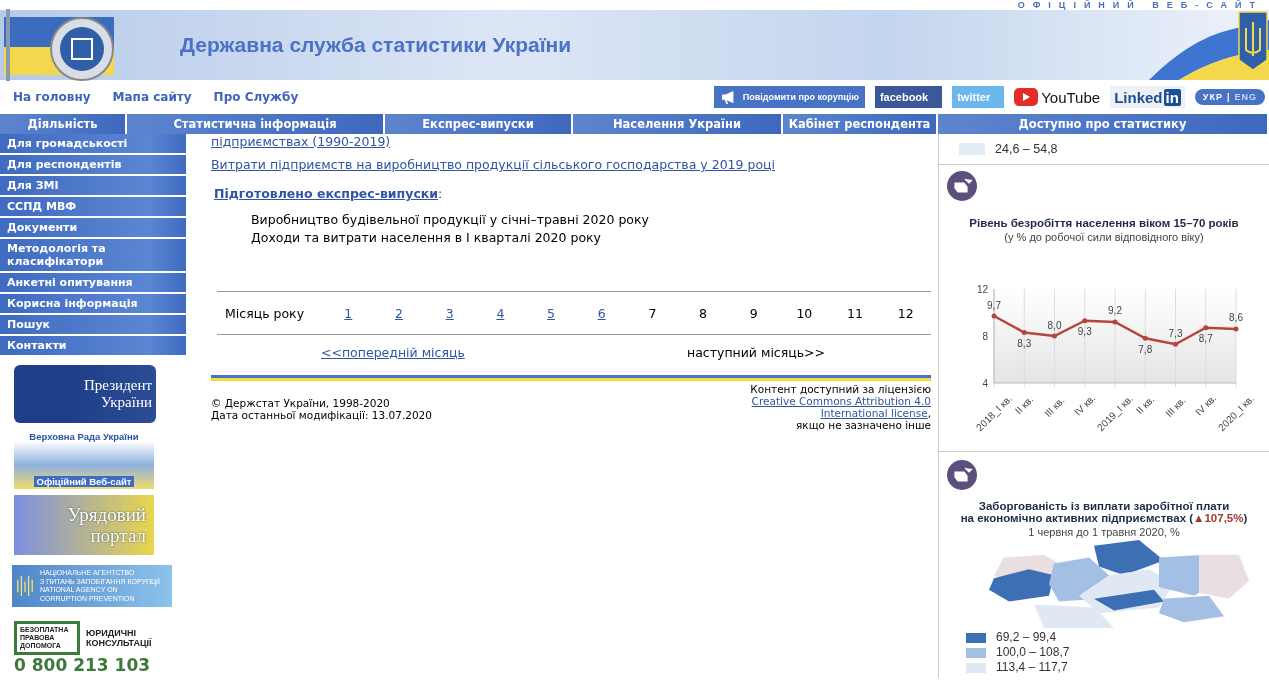 This screenshot has width=1269, height=695. Describe the element at coordinates (678, 124) in the screenshot. I see `nav-tab: Населення України` at that location.